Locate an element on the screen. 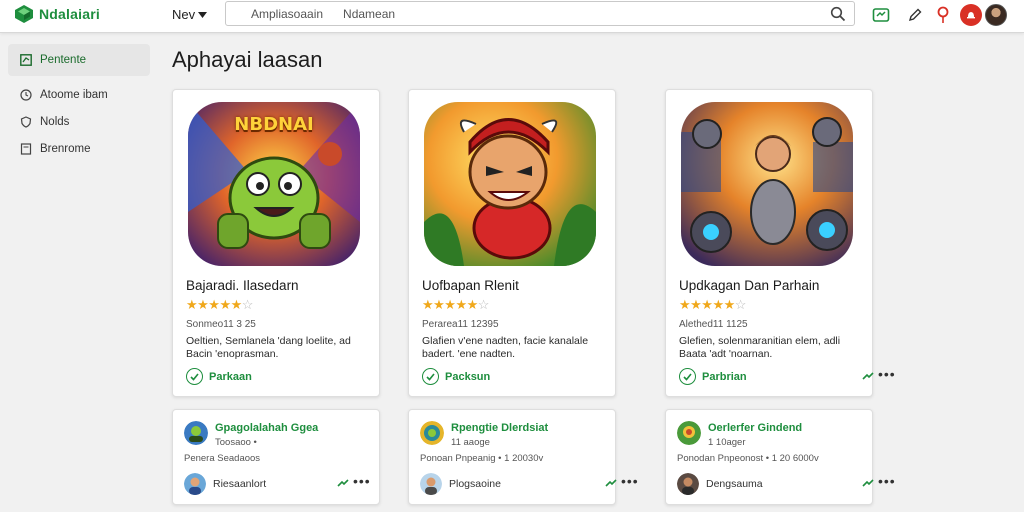 This screenshot has height=512, width=1024. top-bar: Ndalaiari Nev Ampliasoaain Ndamean is located at coordinates (512, 16).